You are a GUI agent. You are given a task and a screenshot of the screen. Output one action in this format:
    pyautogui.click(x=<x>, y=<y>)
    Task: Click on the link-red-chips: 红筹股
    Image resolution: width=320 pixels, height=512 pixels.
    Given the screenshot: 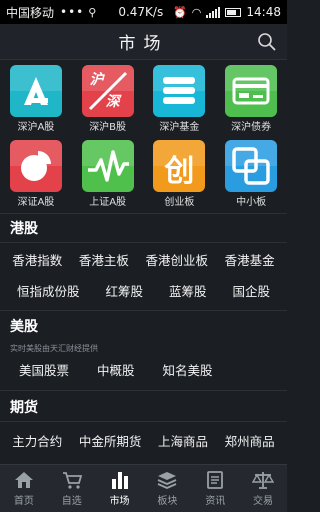 What is the action you would take?
    pyautogui.click(x=124, y=290)
    